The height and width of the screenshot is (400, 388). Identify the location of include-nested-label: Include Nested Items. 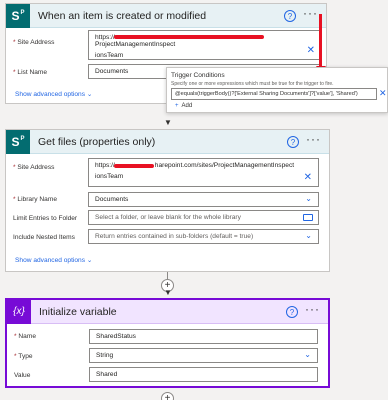
(44, 237).